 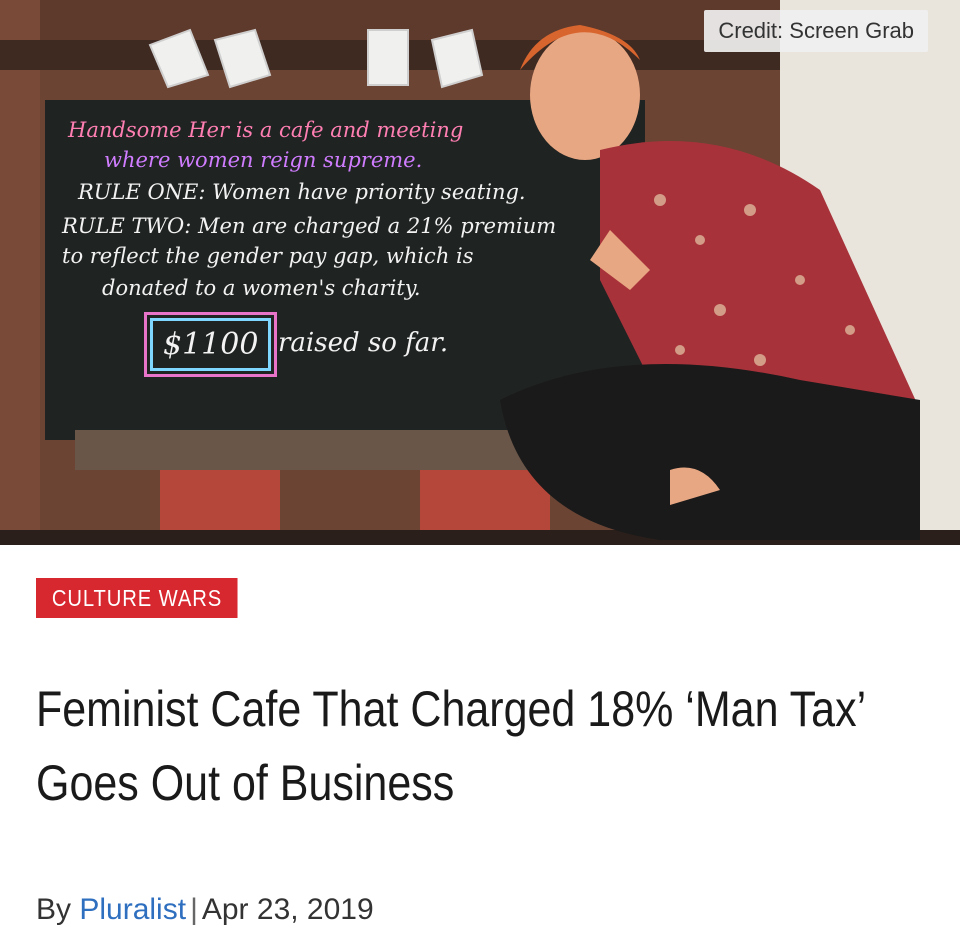 What do you see at coordinates (363, 343) in the screenshot?
I see `raised-text: raised so far.` at bounding box center [363, 343].